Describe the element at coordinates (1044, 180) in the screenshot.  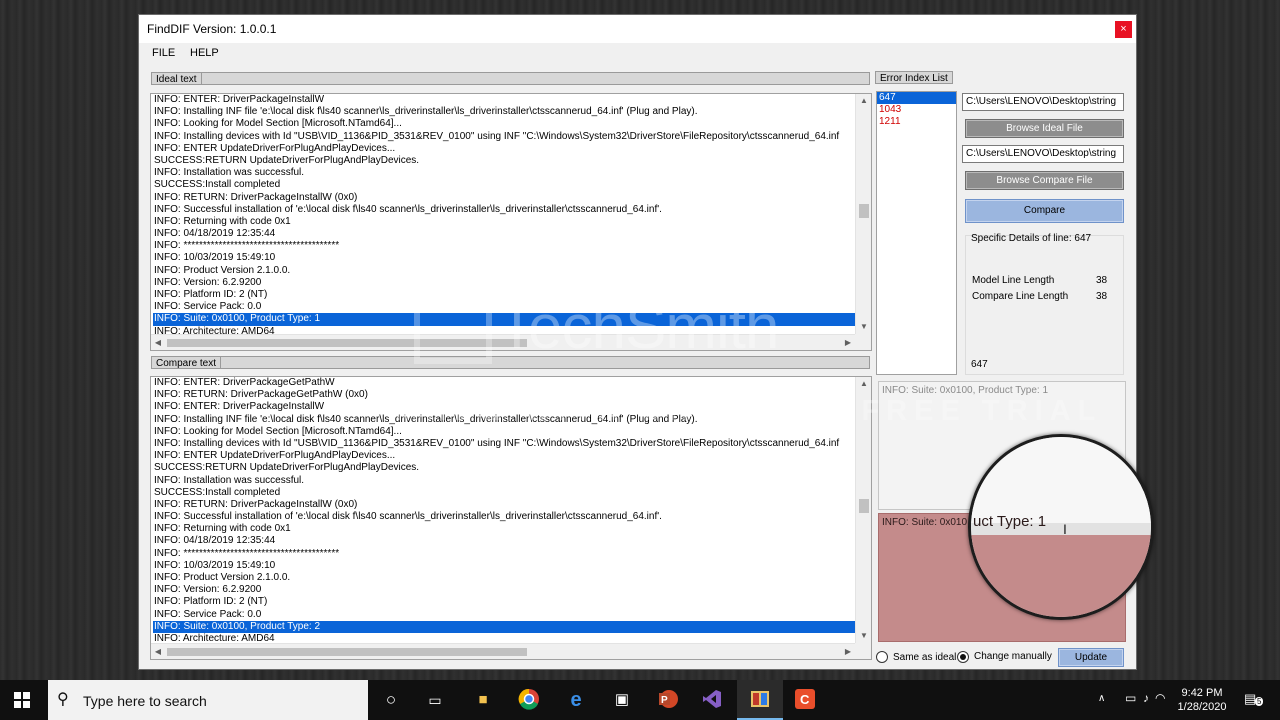
I see `browse-compare-button: Browse Compare File` at that location.